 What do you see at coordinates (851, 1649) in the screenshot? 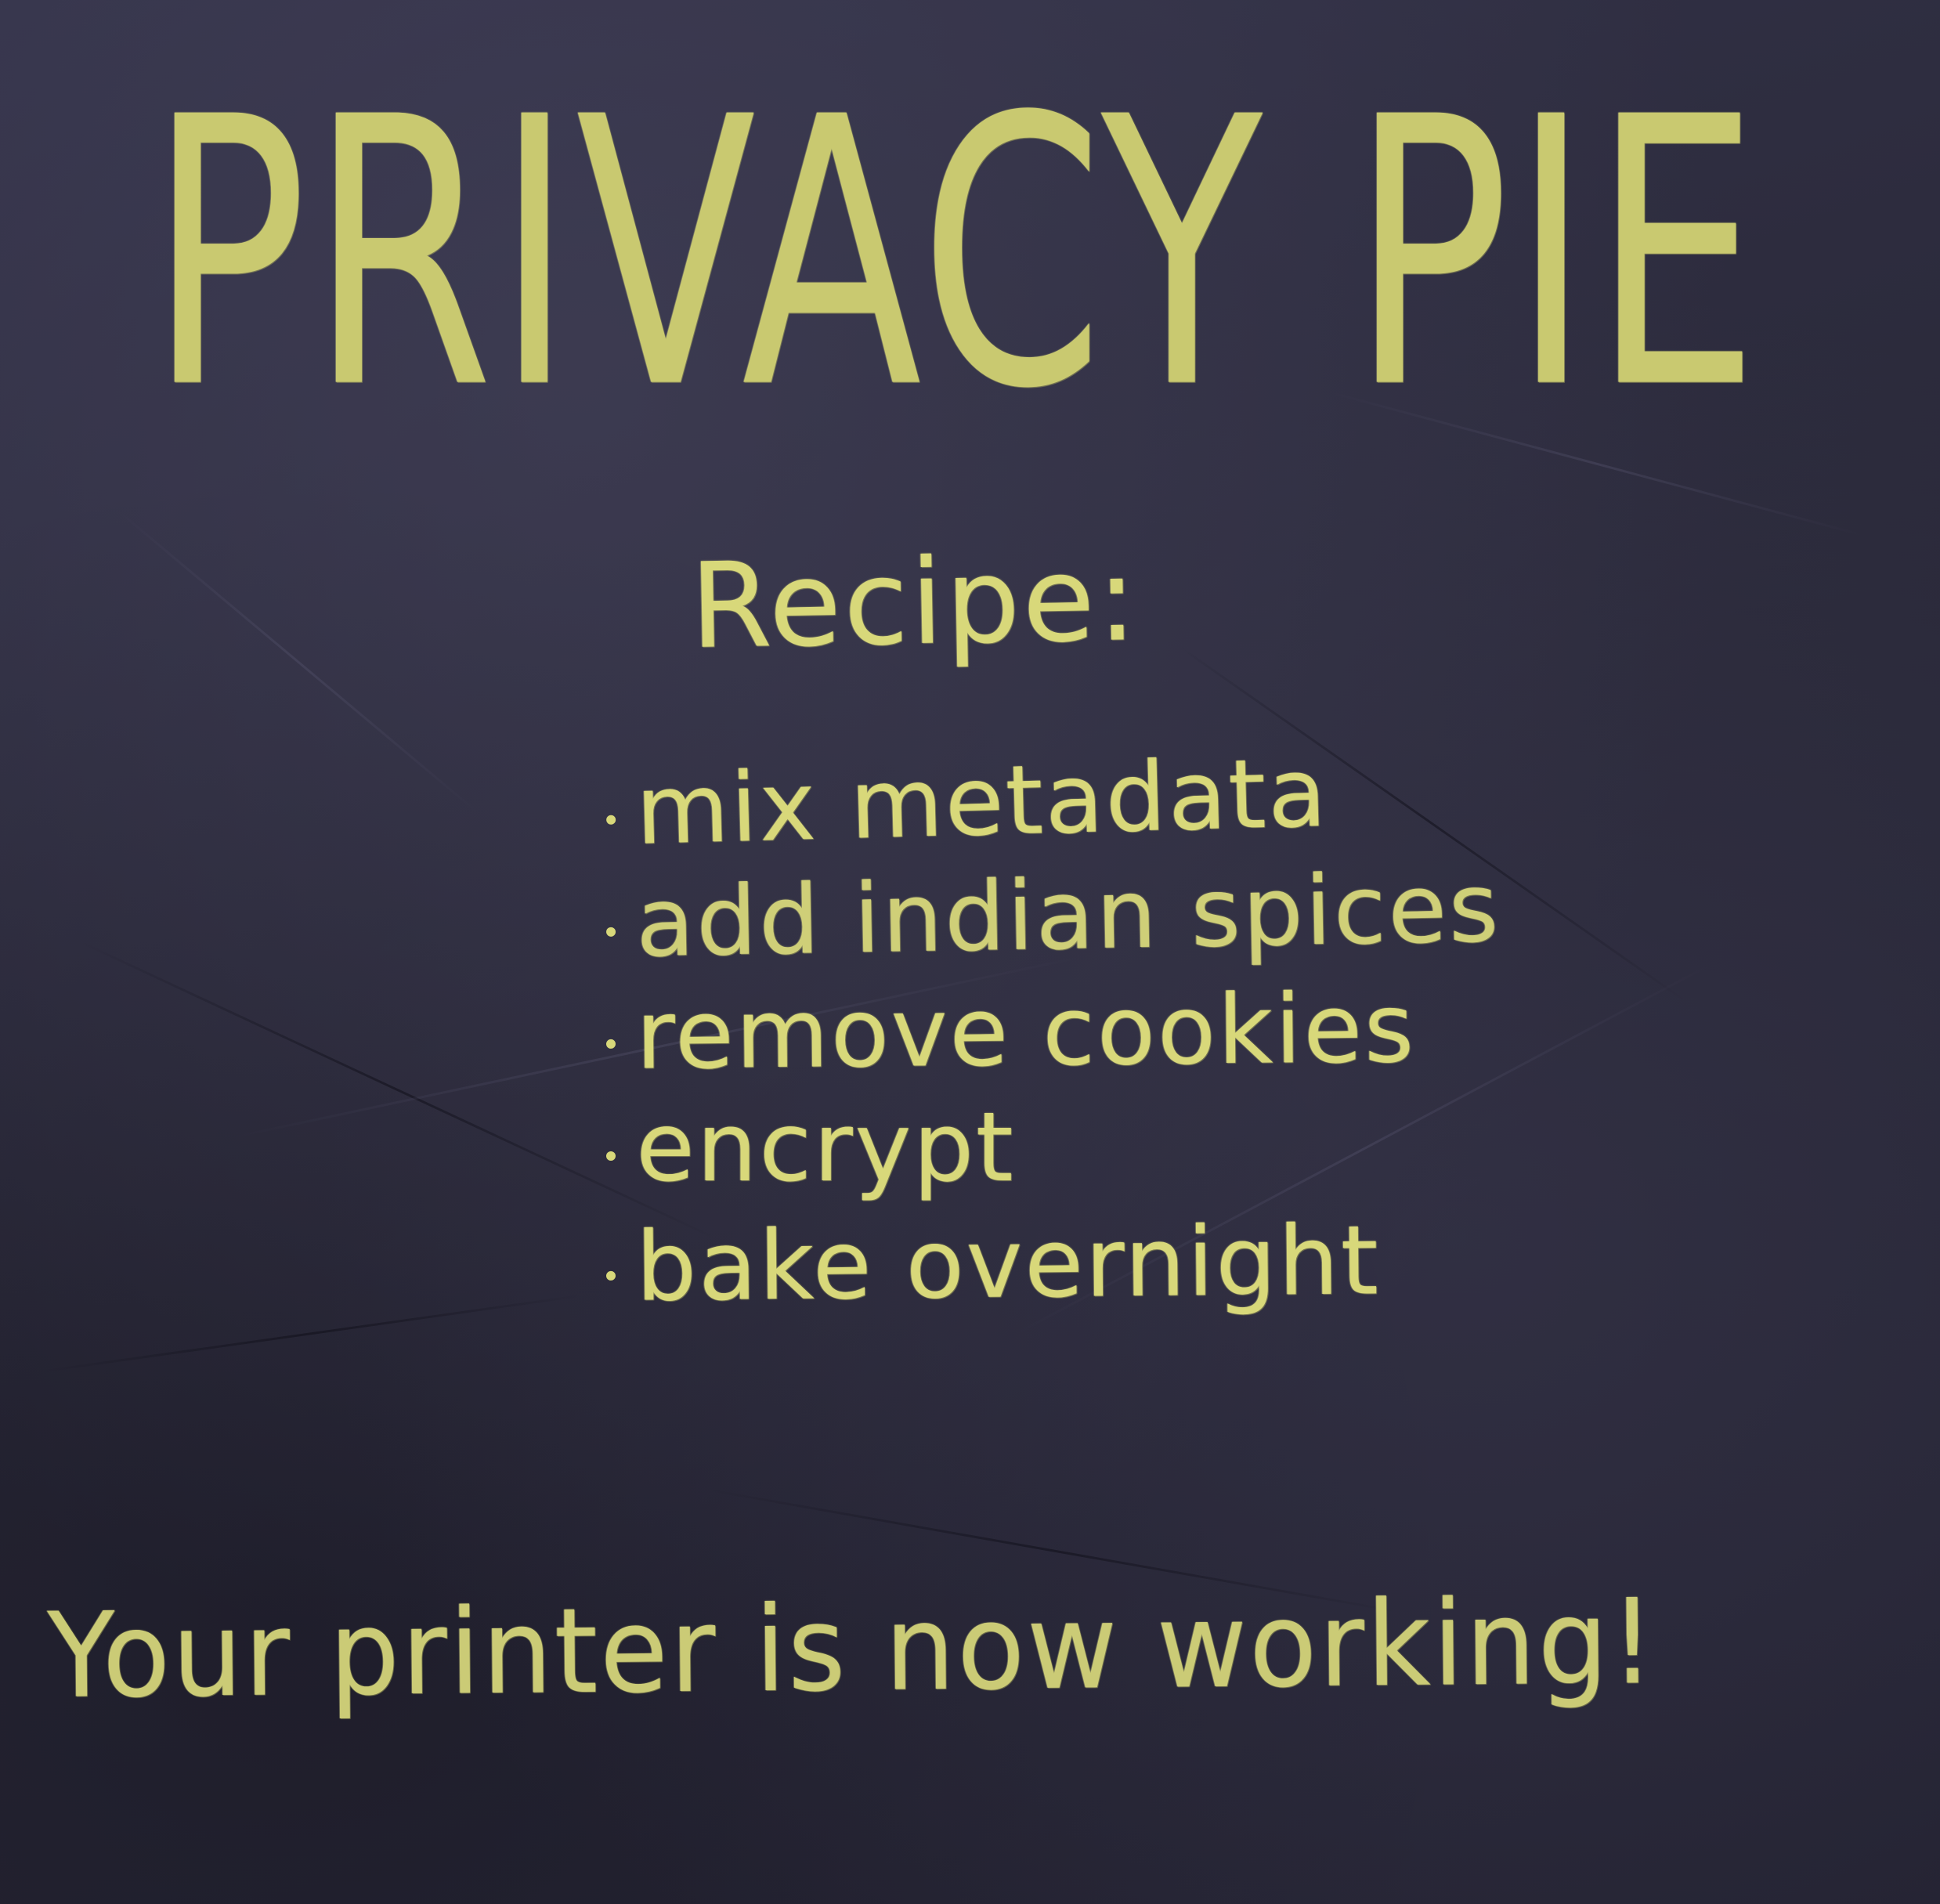
I see `footer-message: Your printer is now working!` at bounding box center [851, 1649].